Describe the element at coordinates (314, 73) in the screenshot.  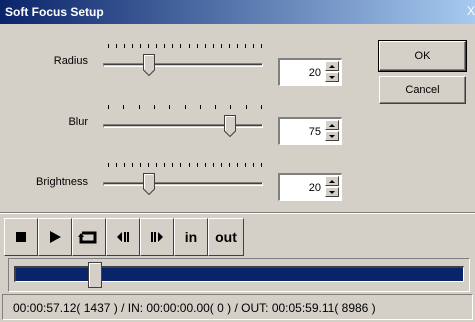
I see `radius-value: 20` at that location.